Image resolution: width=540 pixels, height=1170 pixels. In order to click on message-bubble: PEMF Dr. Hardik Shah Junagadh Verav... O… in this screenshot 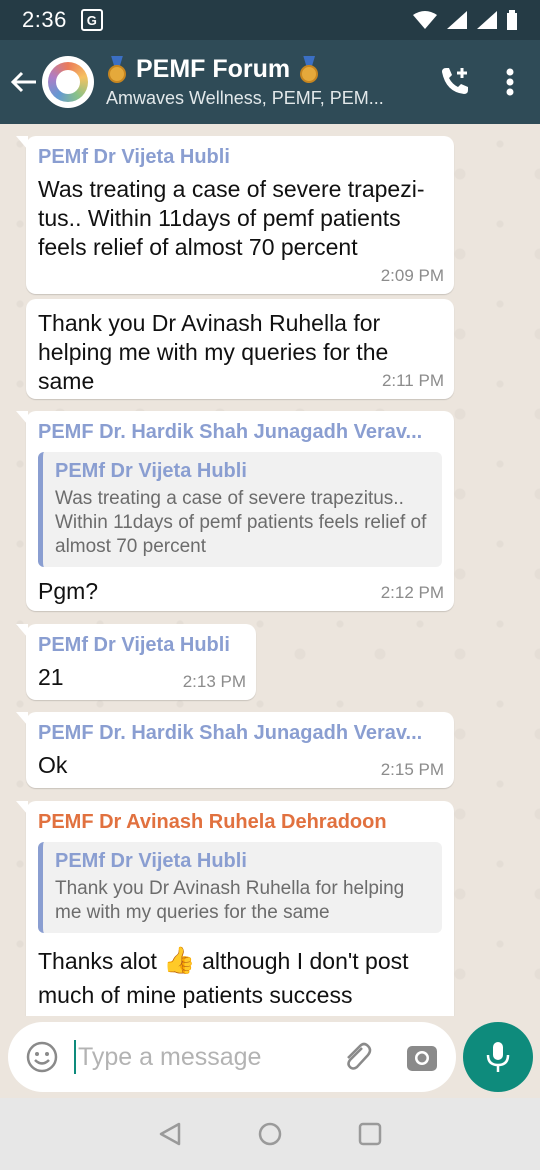, I will do `click(235, 750)`.